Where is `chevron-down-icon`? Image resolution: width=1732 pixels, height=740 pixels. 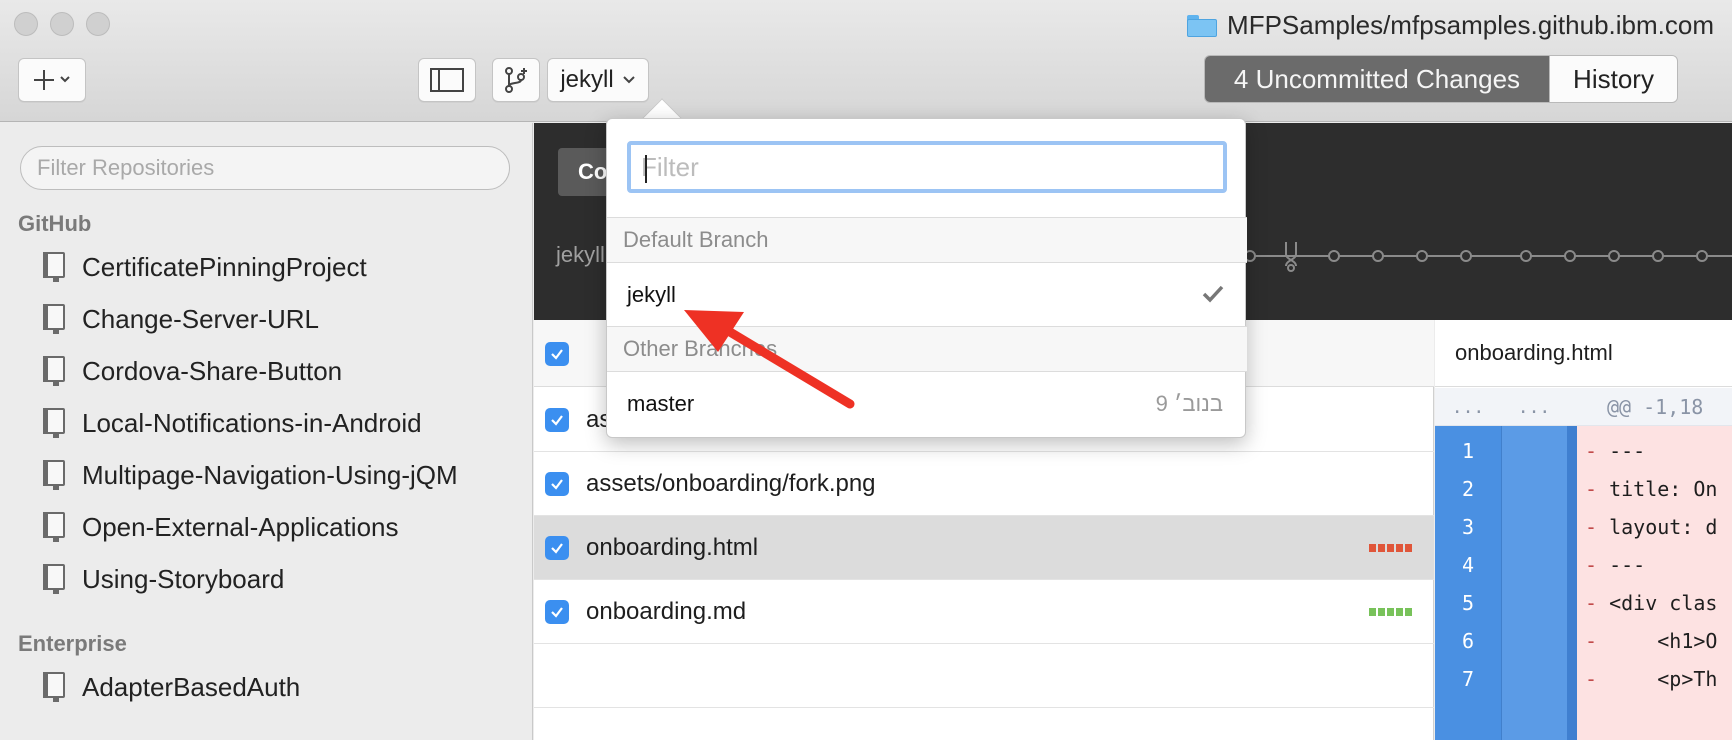 chevron-down-icon is located at coordinates (628, 80).